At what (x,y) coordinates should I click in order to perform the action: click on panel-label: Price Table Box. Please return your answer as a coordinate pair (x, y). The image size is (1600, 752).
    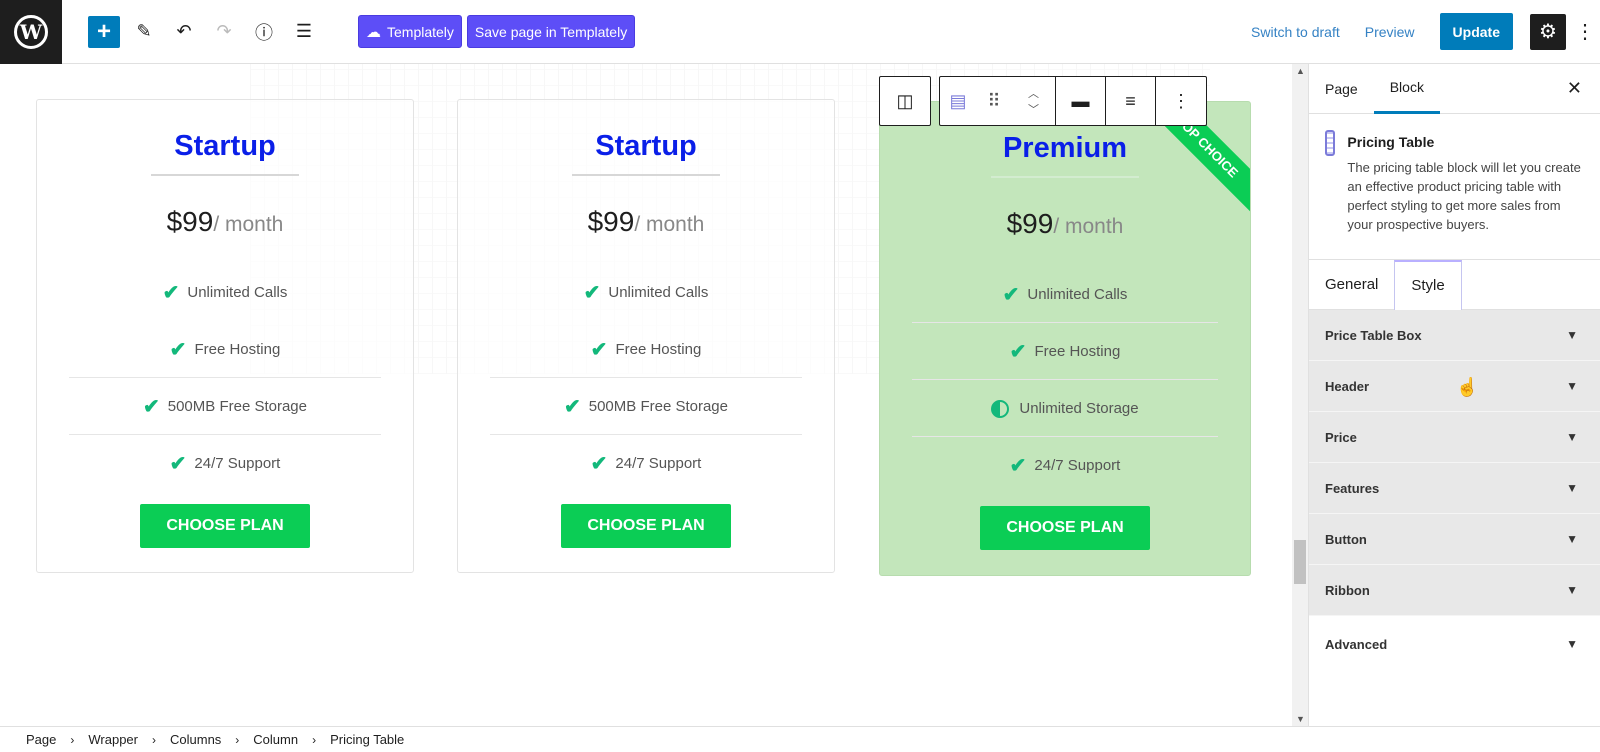
    Looking at the image, I should click on (1373, 335).